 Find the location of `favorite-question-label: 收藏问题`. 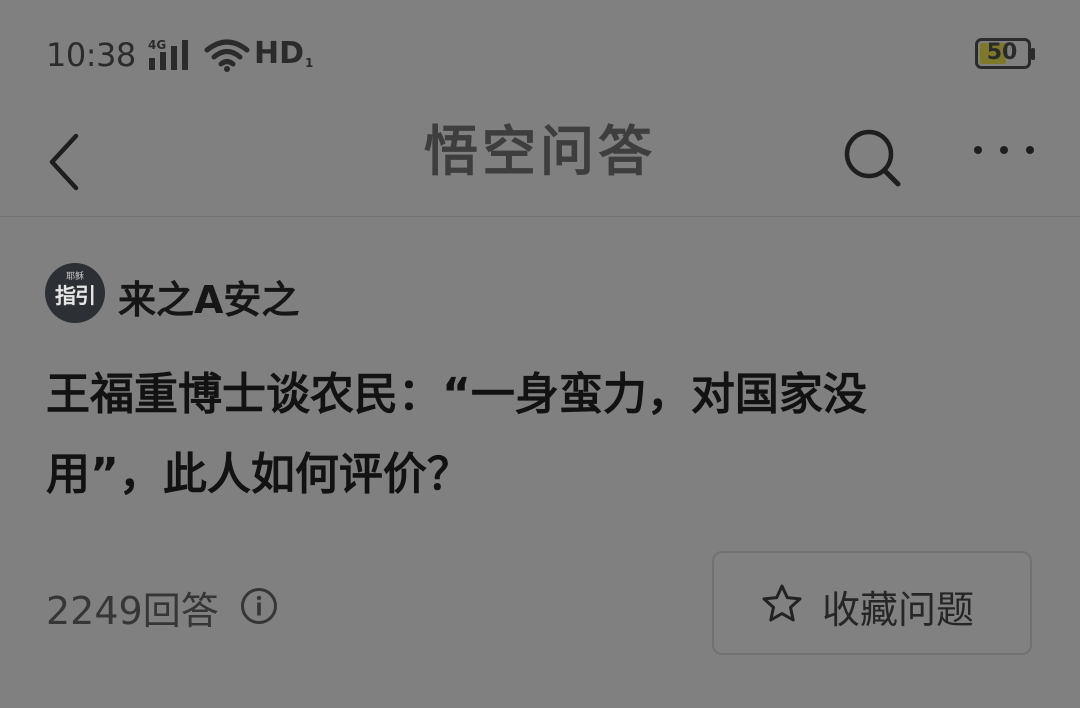

favorite-question-label: 收藏问题 is located at coordinates (898, 610).